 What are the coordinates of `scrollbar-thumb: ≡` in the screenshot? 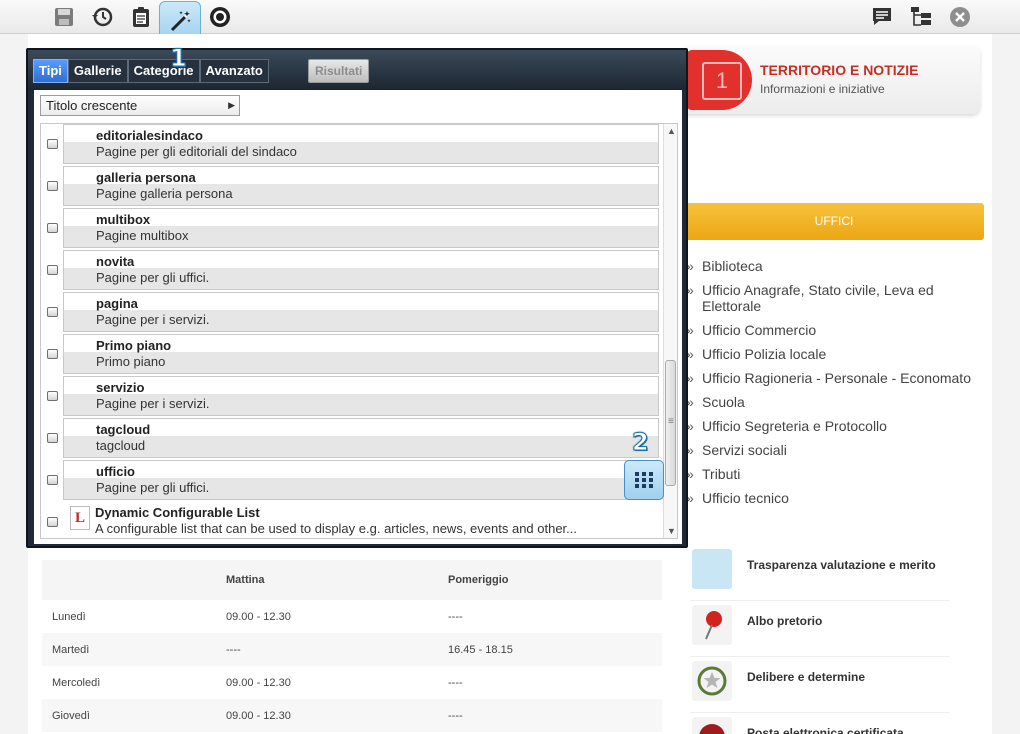 It's located at (670, 423).